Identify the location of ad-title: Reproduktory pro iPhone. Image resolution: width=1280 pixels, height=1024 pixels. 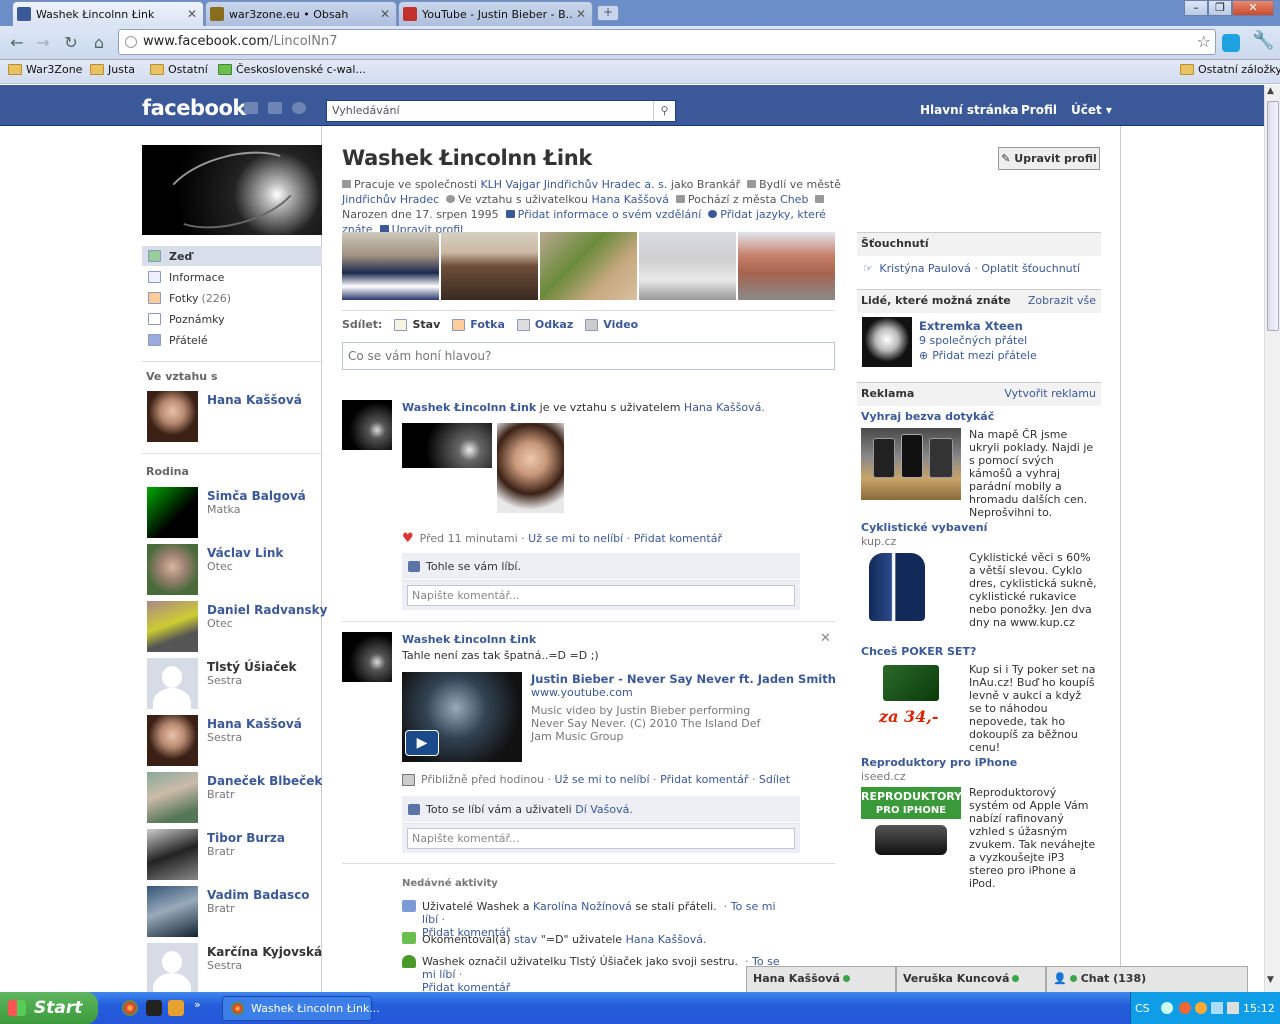
(939, 762).